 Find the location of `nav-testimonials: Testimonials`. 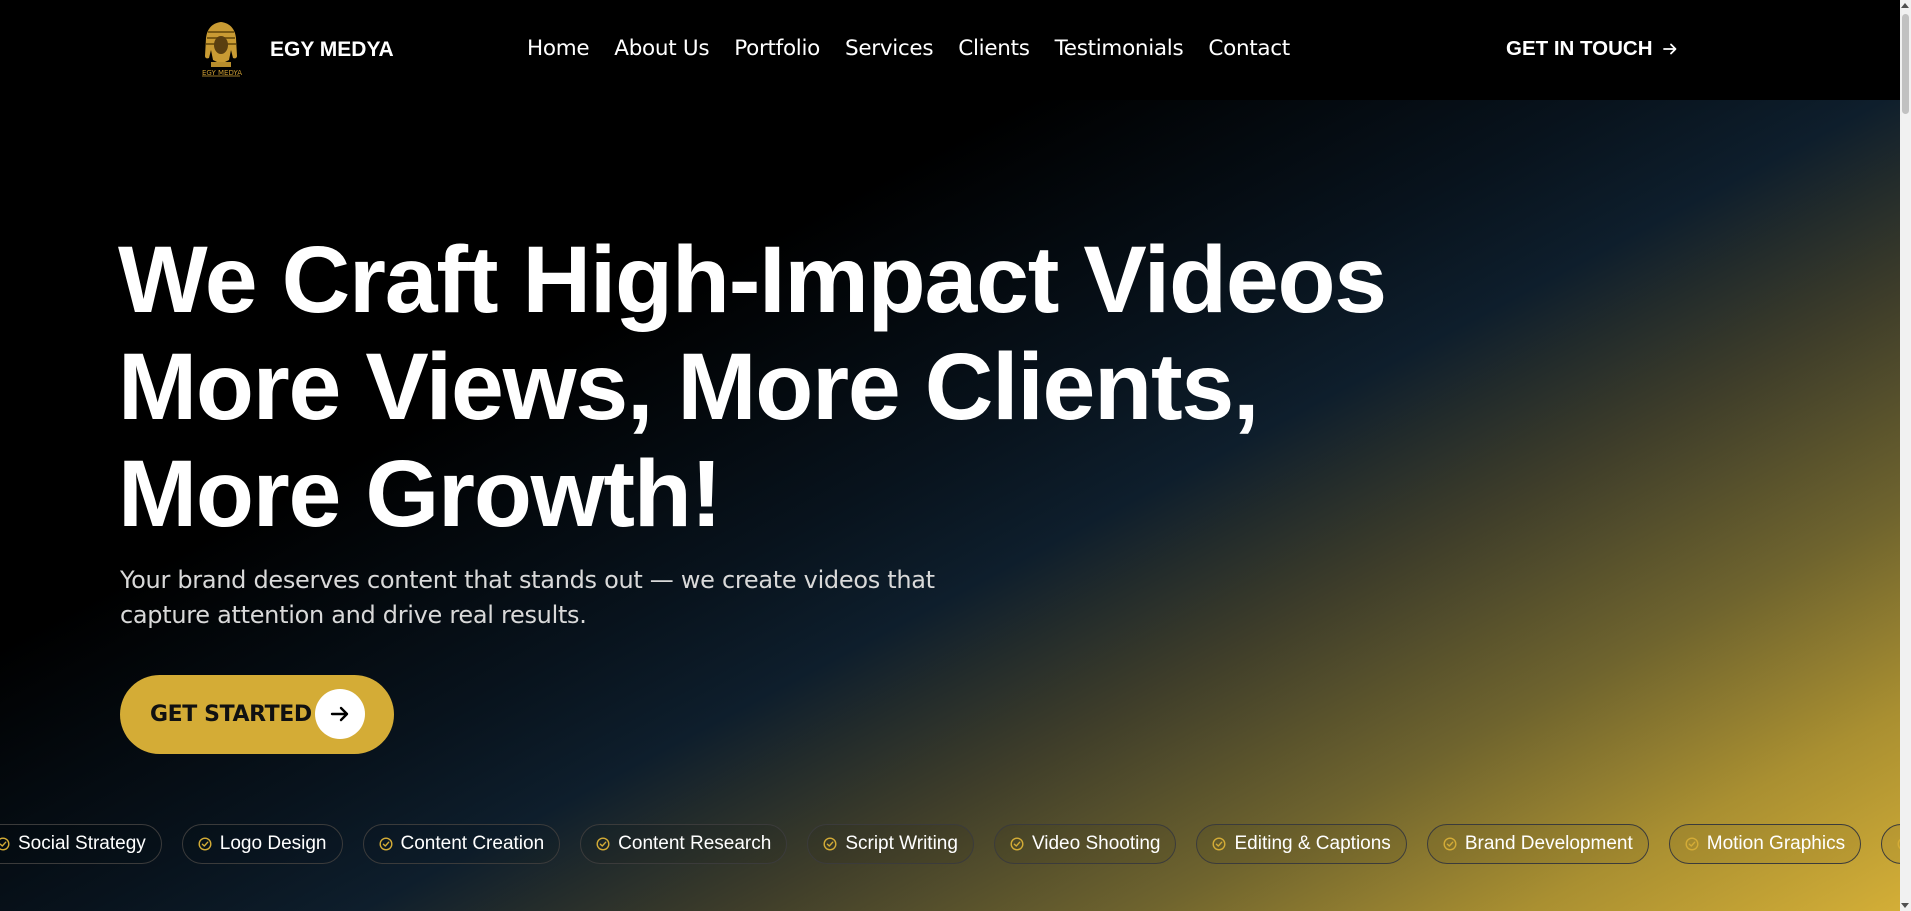

nav-testimonials: Testimonials is located at coordinates (1119, 48).